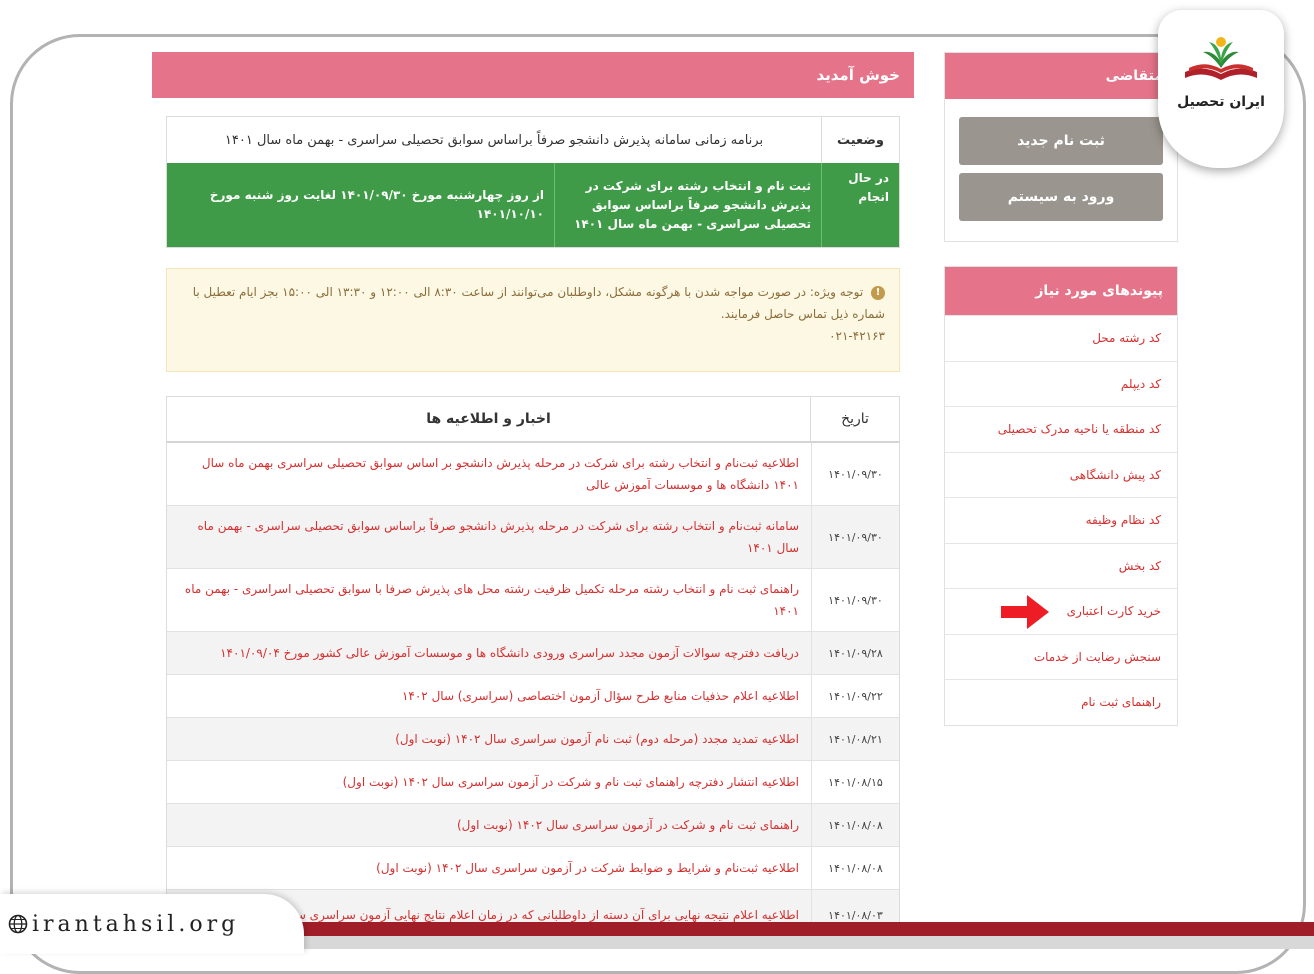 This screenshot has width=1314, height=974. I want to click on site-url-badge: irantahsil.org, so click(152, 924).